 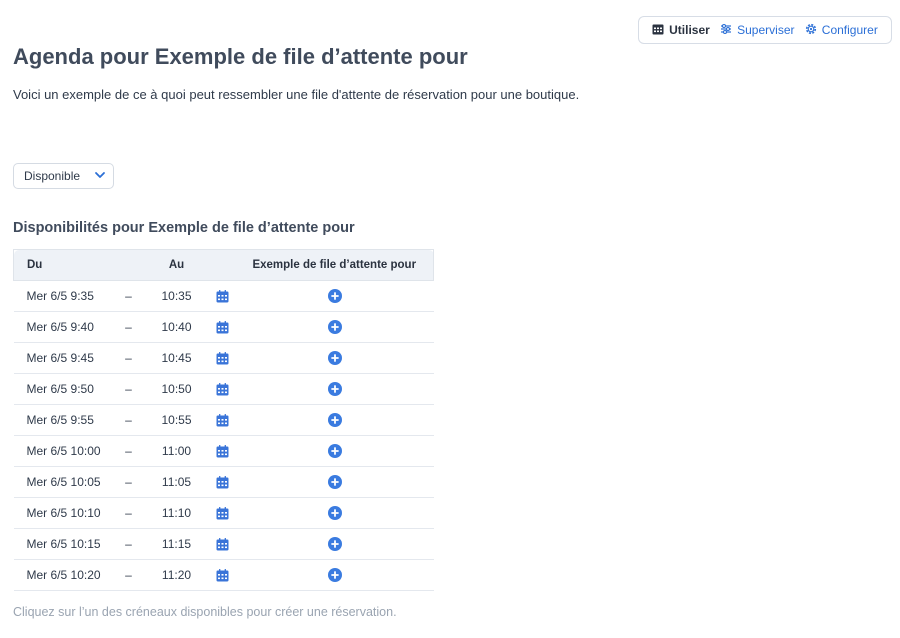 What do you see at coordinates (63, 544) in the screenshot?
I see `slot-start: Mer 6/5 10:15` at bounding box center [63, 544].